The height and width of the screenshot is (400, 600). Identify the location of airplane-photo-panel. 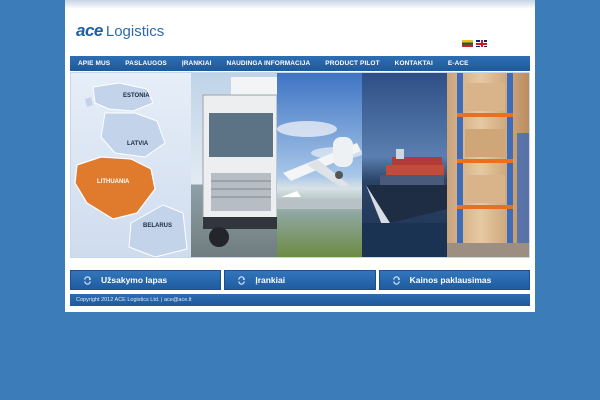
(319, 165).